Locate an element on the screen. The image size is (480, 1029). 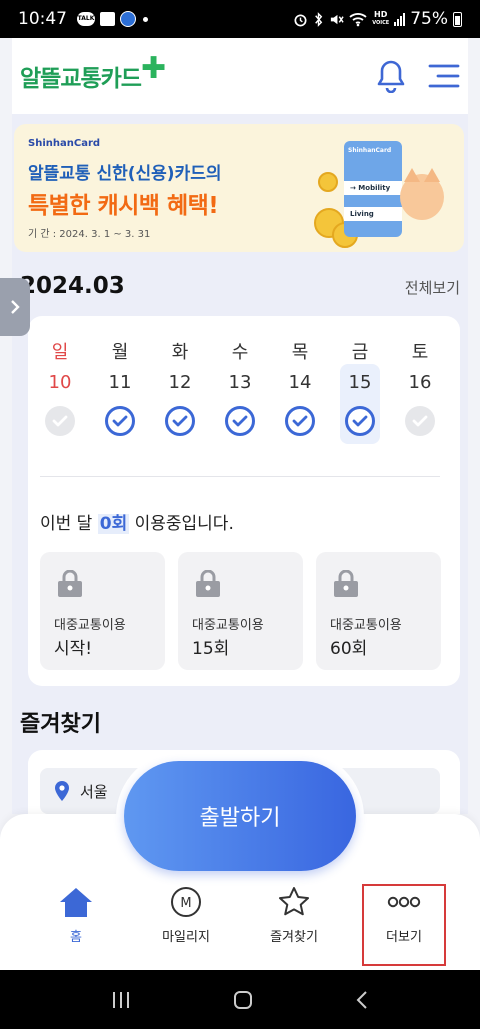
day-number: 11 is located at coordinates (120, 382).